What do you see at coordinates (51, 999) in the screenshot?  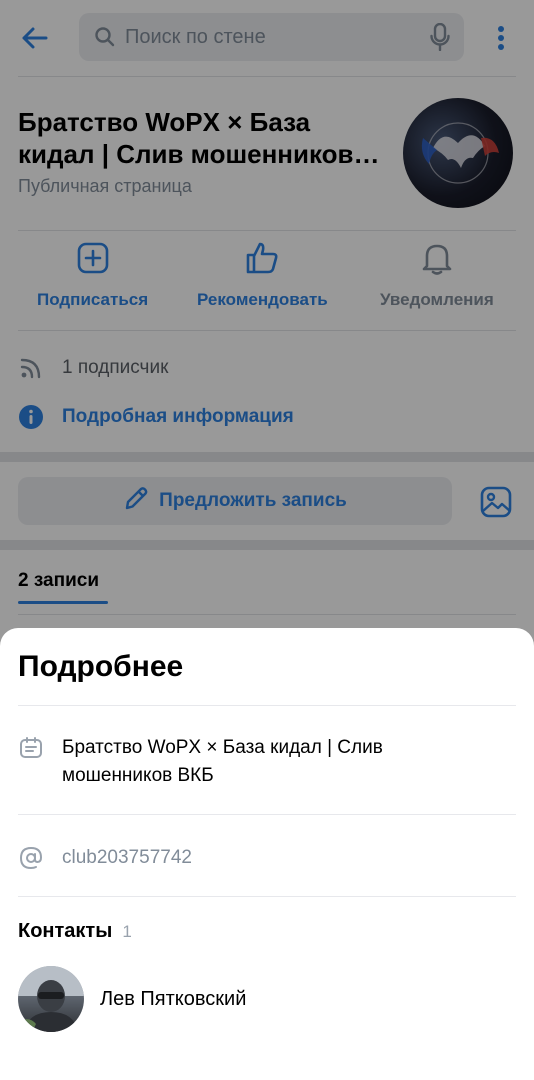 I see `contact-avatar` at bounding box center [51, 999].